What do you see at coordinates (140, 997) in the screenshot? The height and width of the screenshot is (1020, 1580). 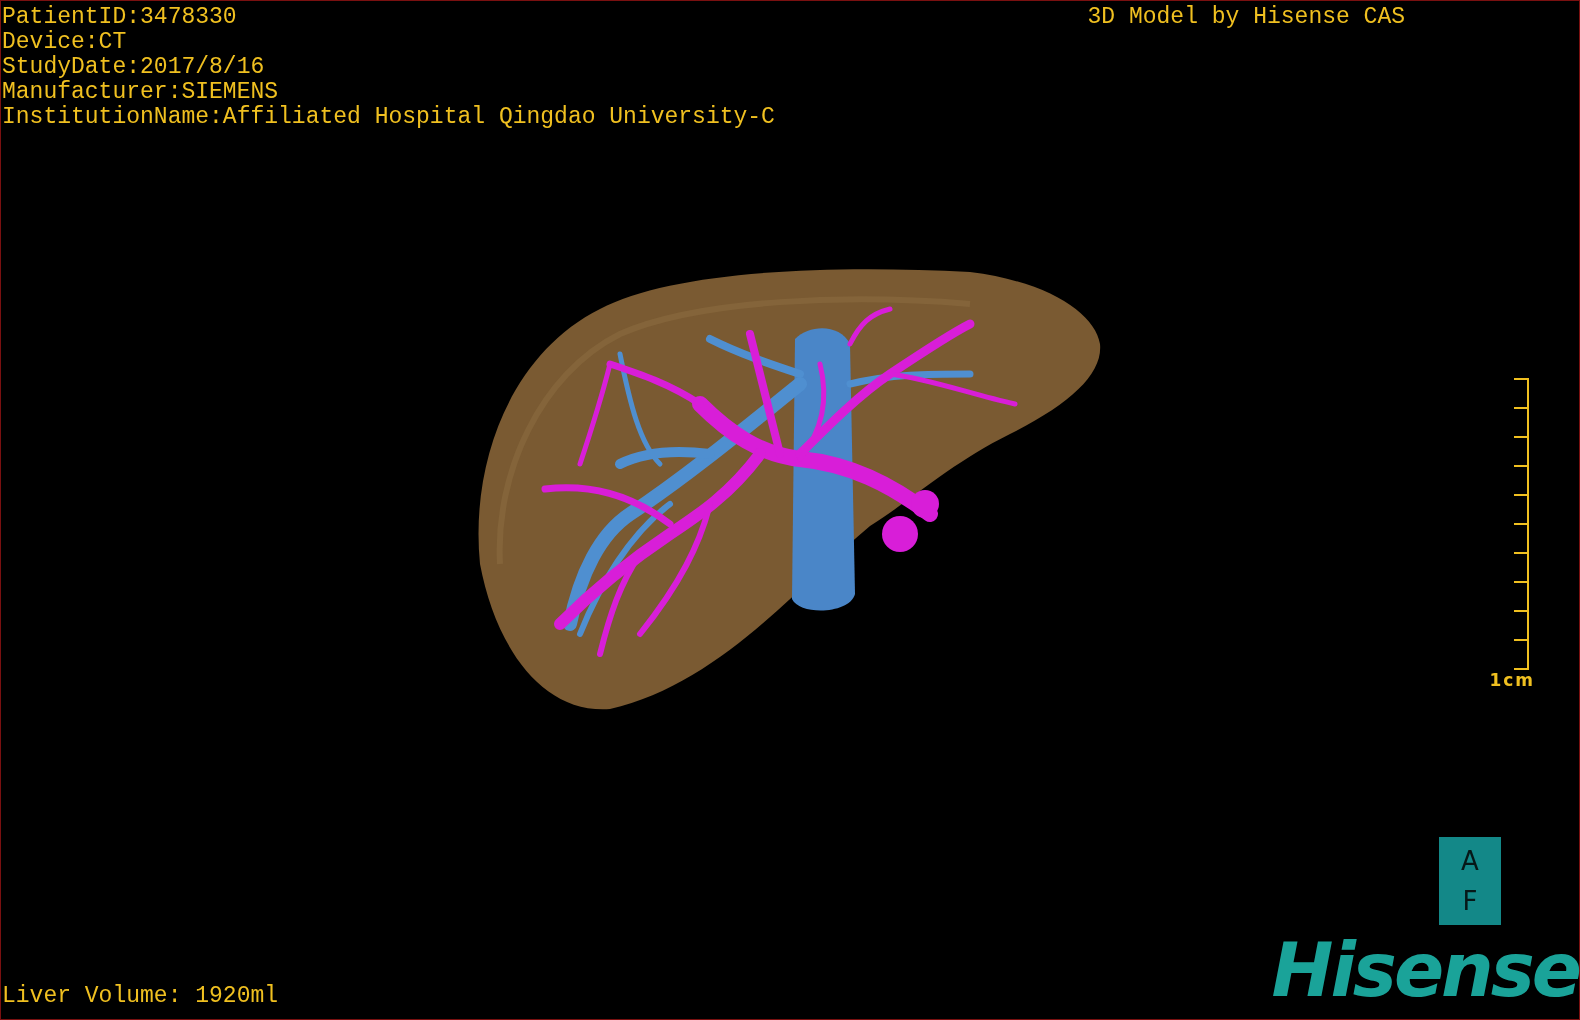 I see `liver-volume-text: Liver Volume: 1920ml` at bounding box center [140, 997].